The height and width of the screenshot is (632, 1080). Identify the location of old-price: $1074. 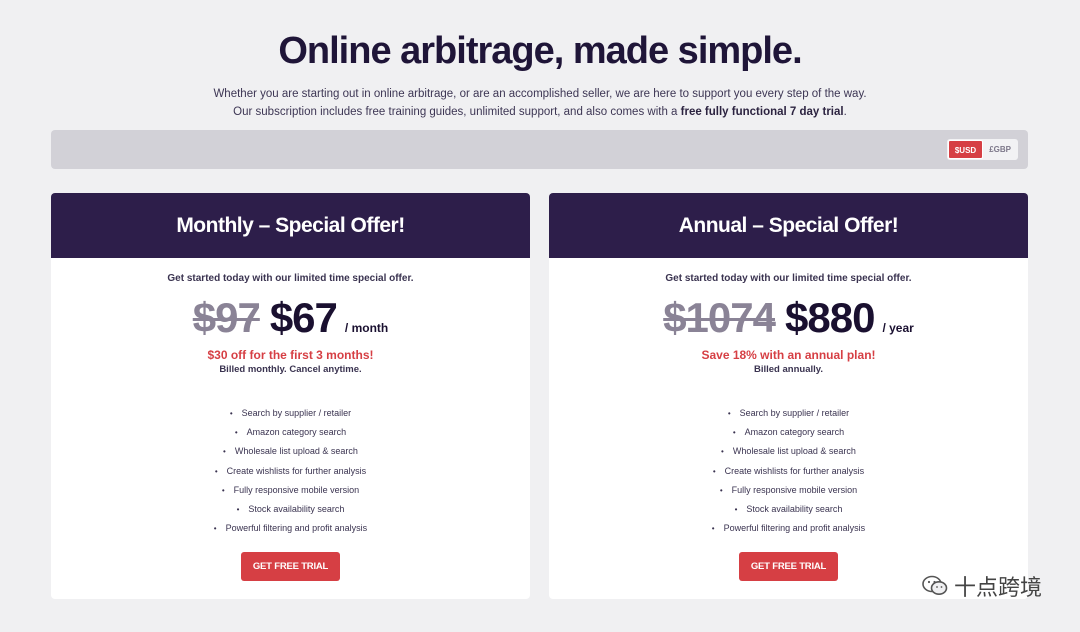
(719, 317).